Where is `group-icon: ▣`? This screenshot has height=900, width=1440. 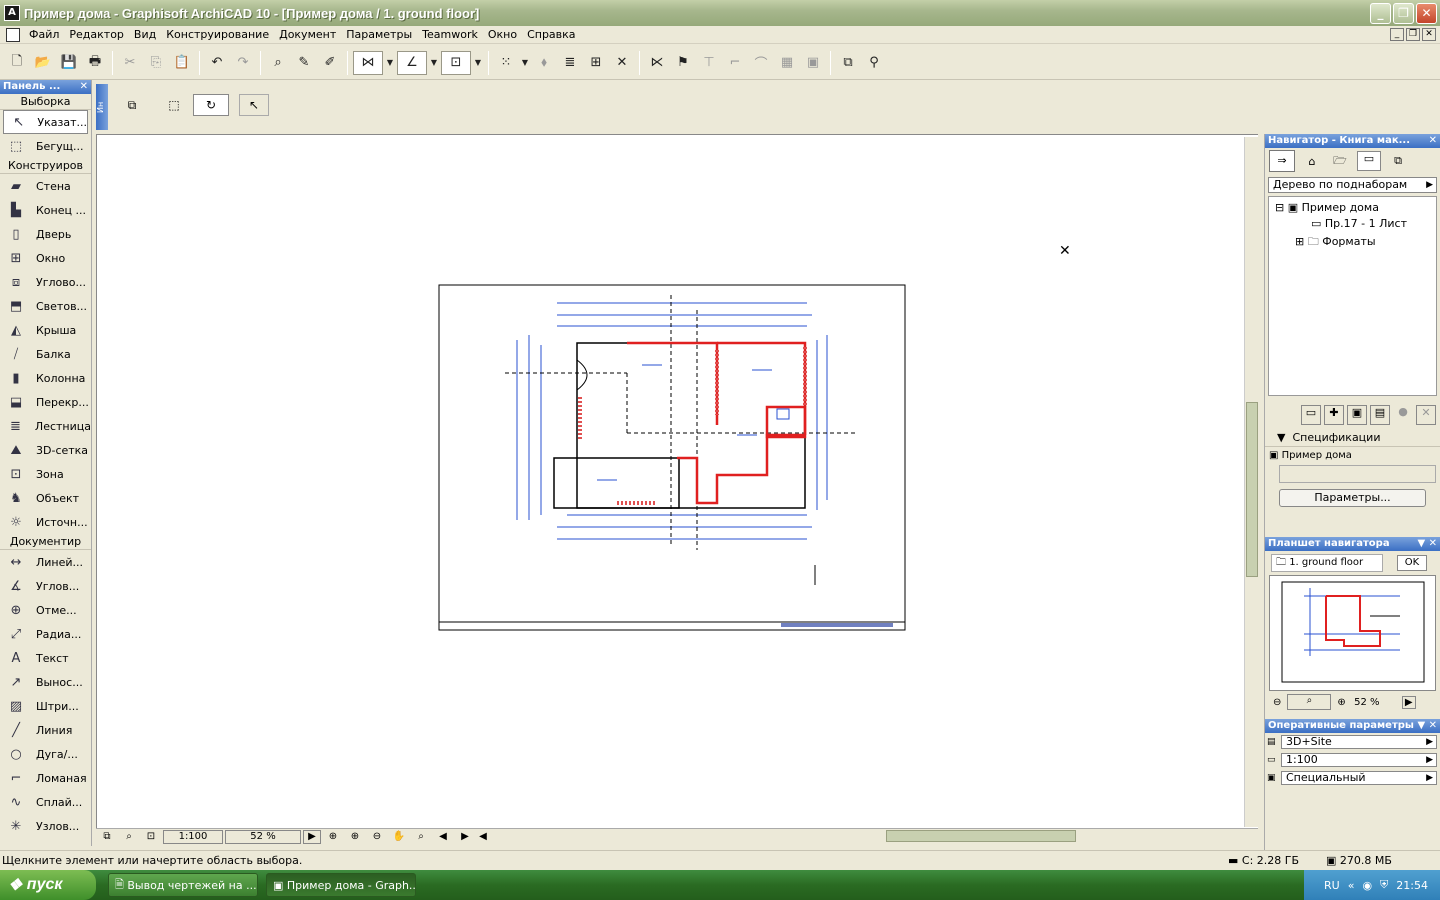 group-icon: ▣ is located at coordinates (813, 63).